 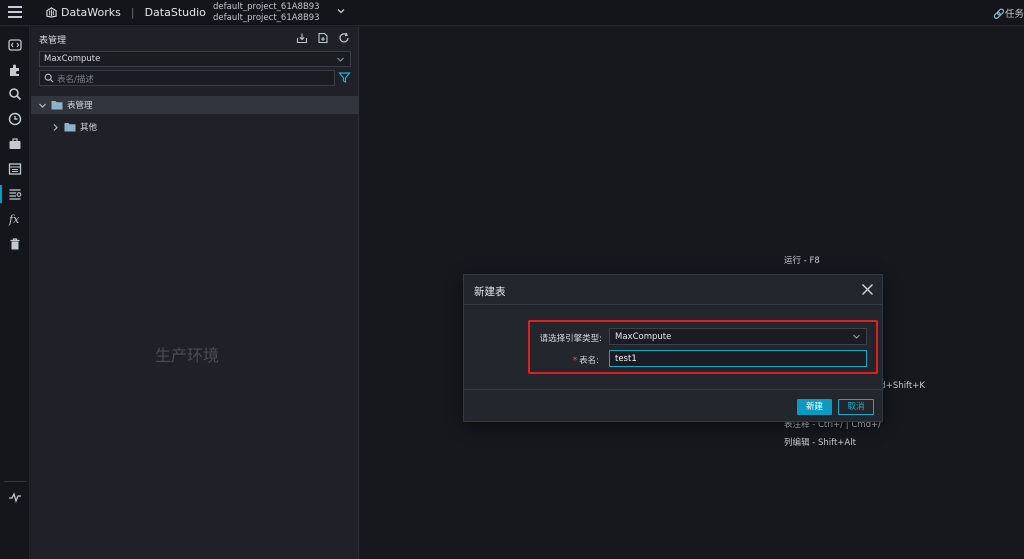 What do you see at coordinates (802, 261) in the screenshot?
I see `shortcut-hint-run: 运行 - F8` at bounding box center [802, 261].